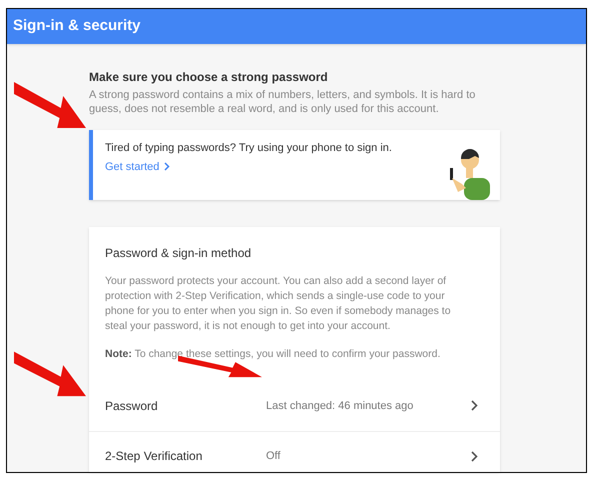 This screenshot has width=593, height=478. What do you see at coordinates (340, 406) in the screenshot?
I see `row-value: Last changed: 46 minutes ago` at bounding box center [340, 406].